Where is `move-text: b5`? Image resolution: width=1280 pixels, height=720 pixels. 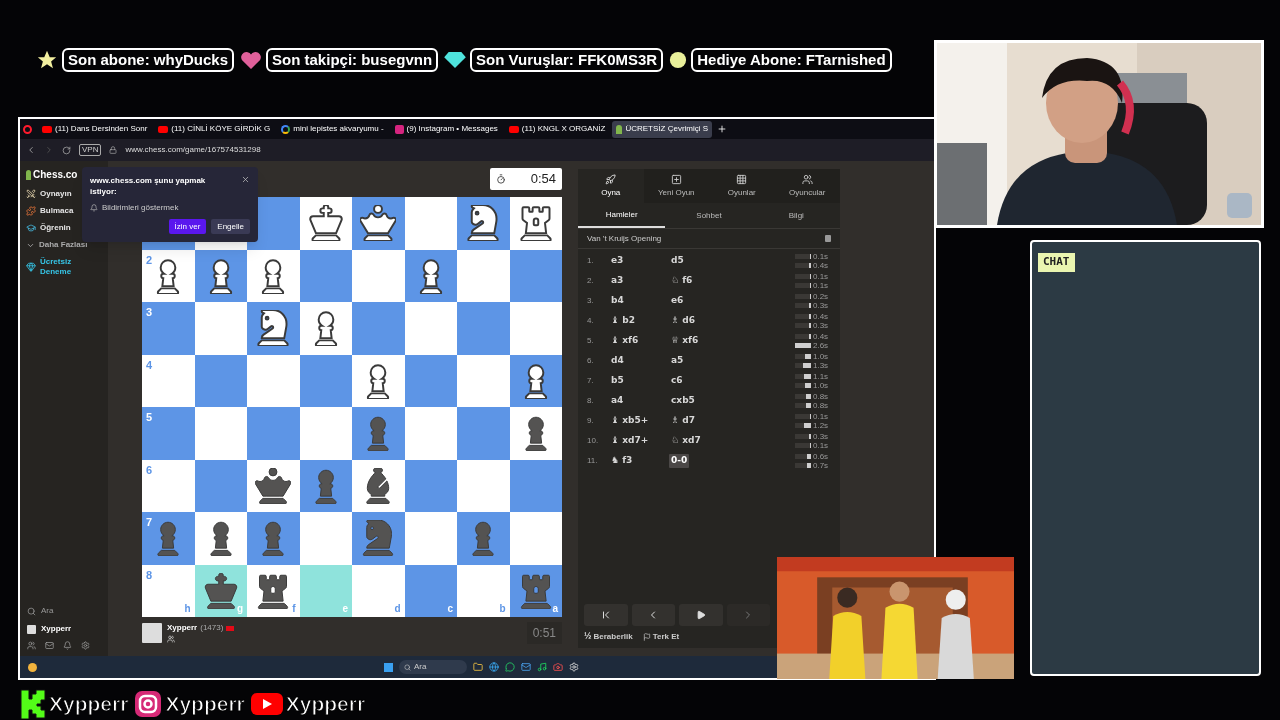 move-text: b5 is located at coordinates (617, 381).